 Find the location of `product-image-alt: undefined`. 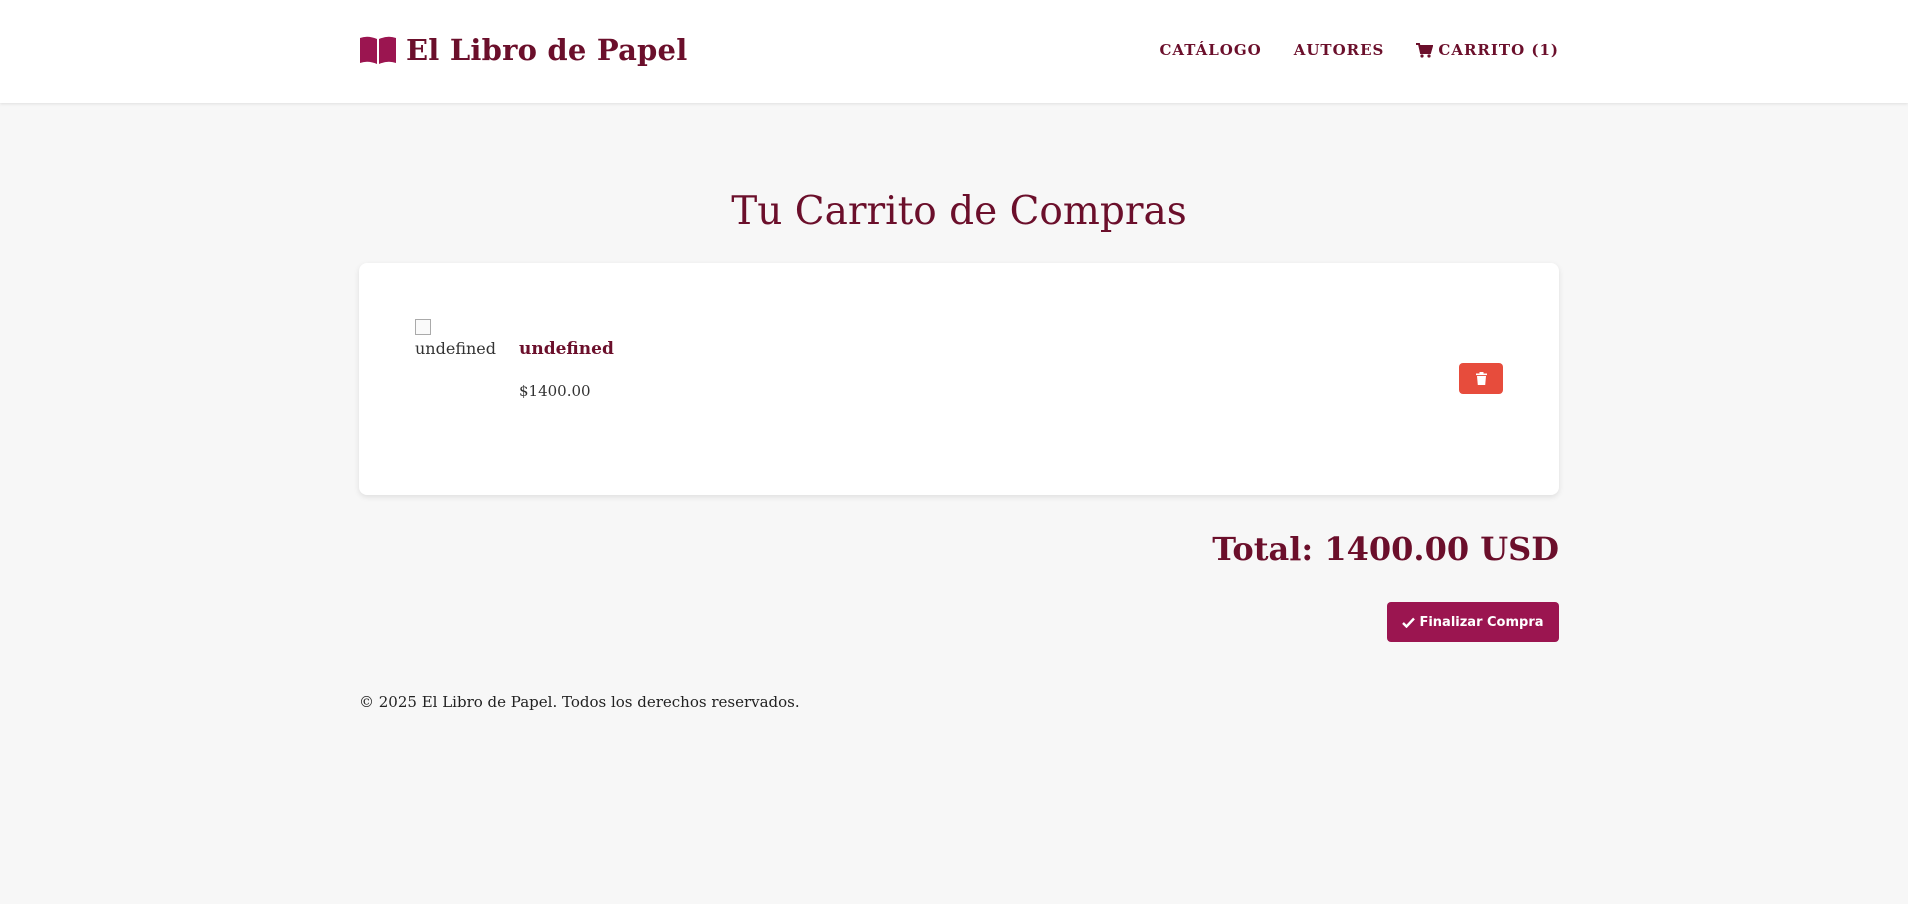

product-image-alt: undefined is located at coordinates (456, 348).